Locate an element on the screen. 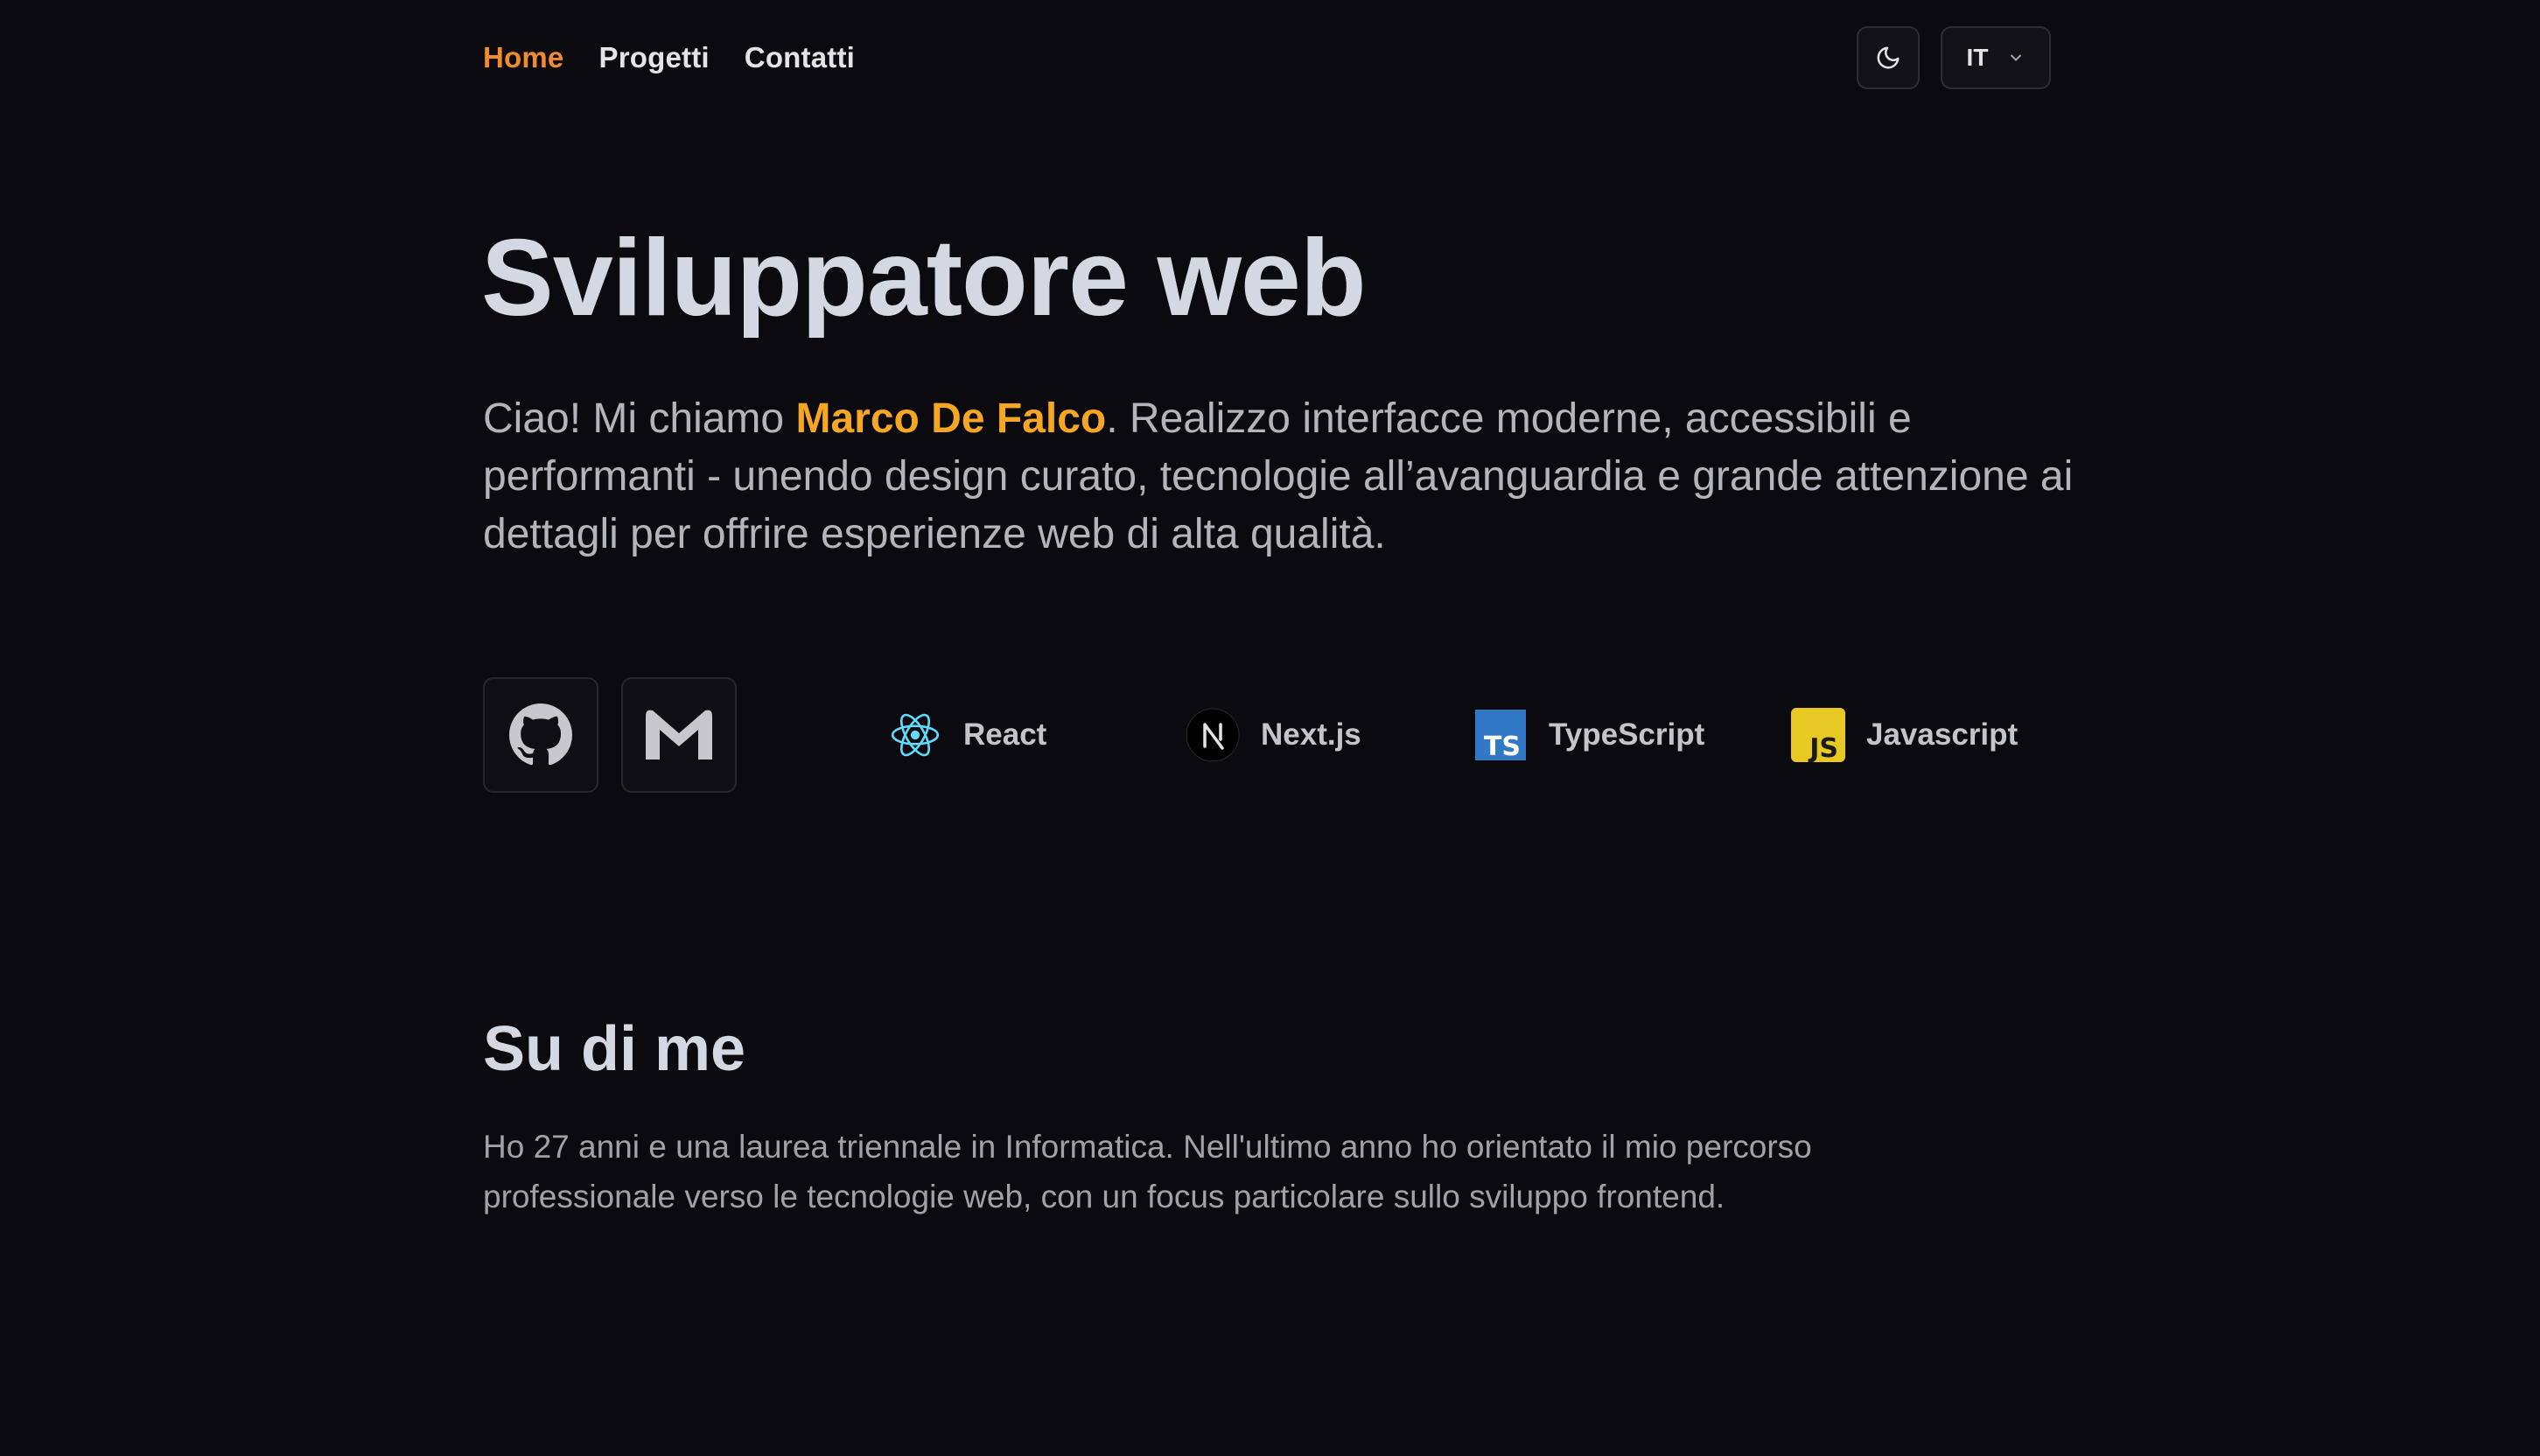  github-icon is located at coordinates (540, 735).